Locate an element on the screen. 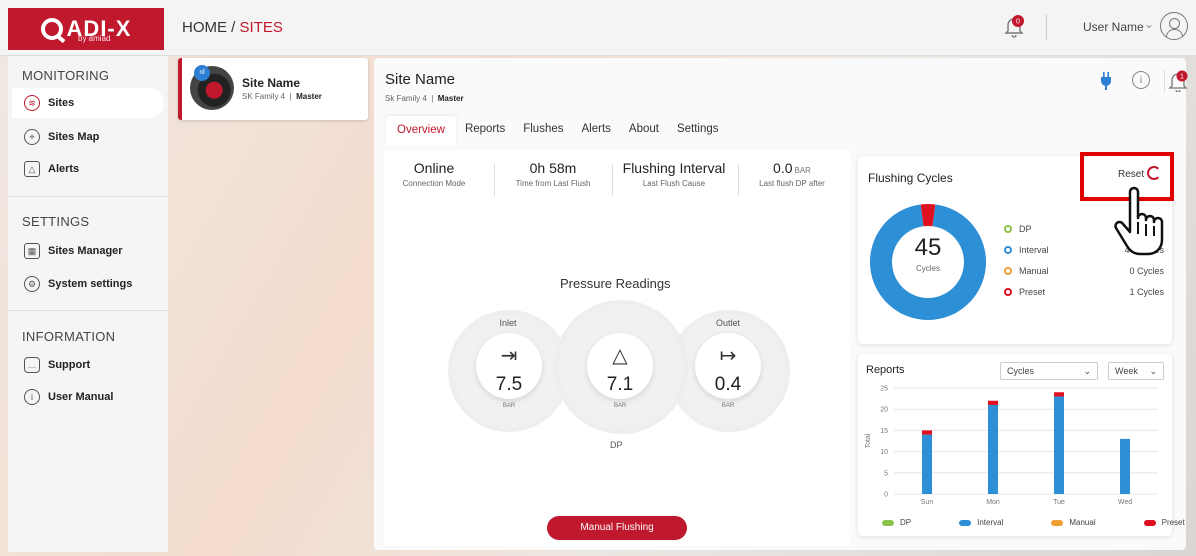  flushing-cycles-title: Flushing Cycles is located at coordinates (910, 178).